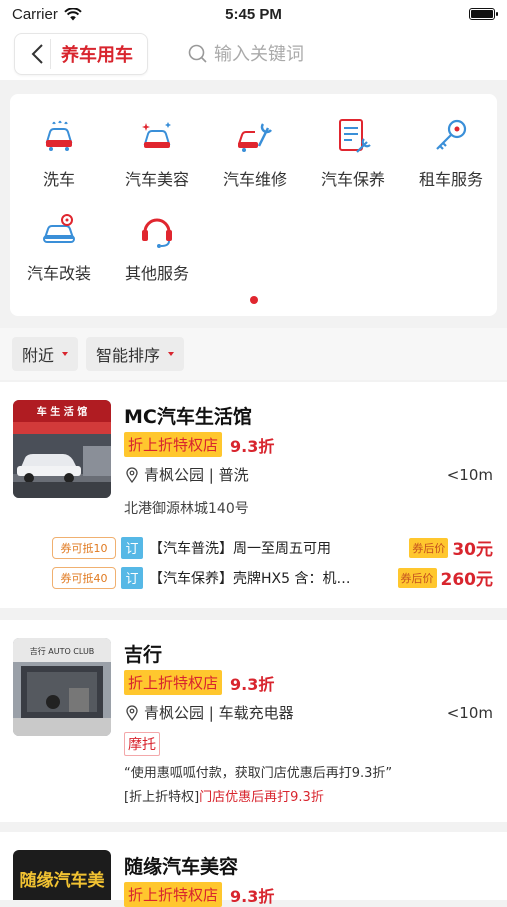  I want to click on header: 养车用车, so click(253, 54).